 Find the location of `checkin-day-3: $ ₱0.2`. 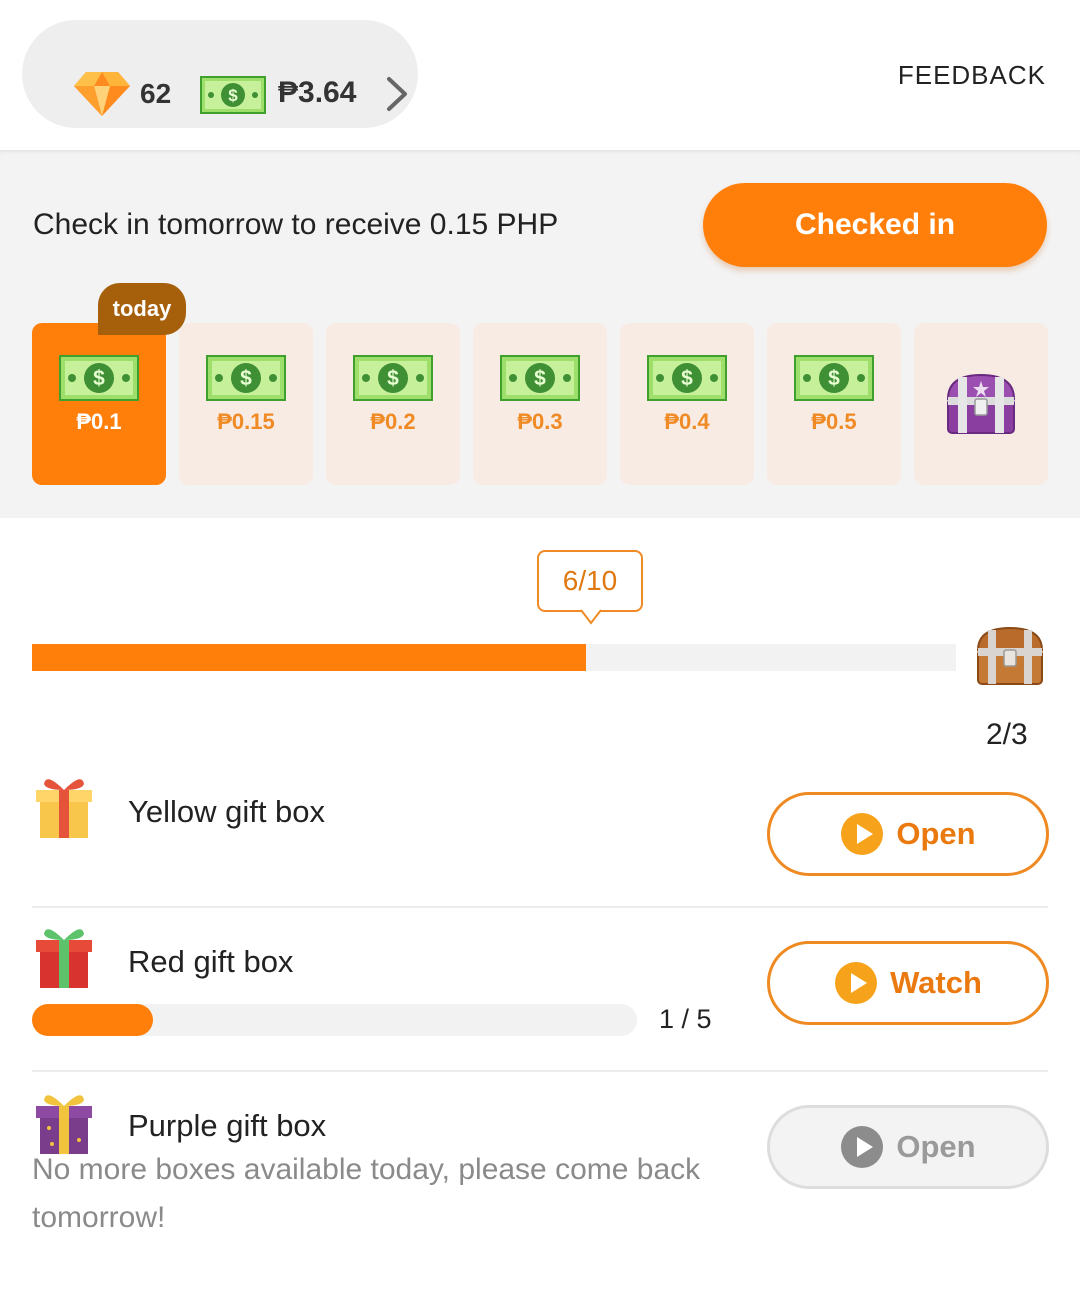

checkin-day-3: $ ₱0.2 is located at coordinates (393, 404).